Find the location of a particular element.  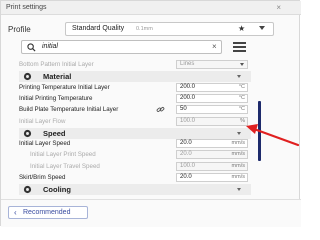

setting-row: Initial Printing Temperature 200.0 °C is located at coordinates (135, 99).